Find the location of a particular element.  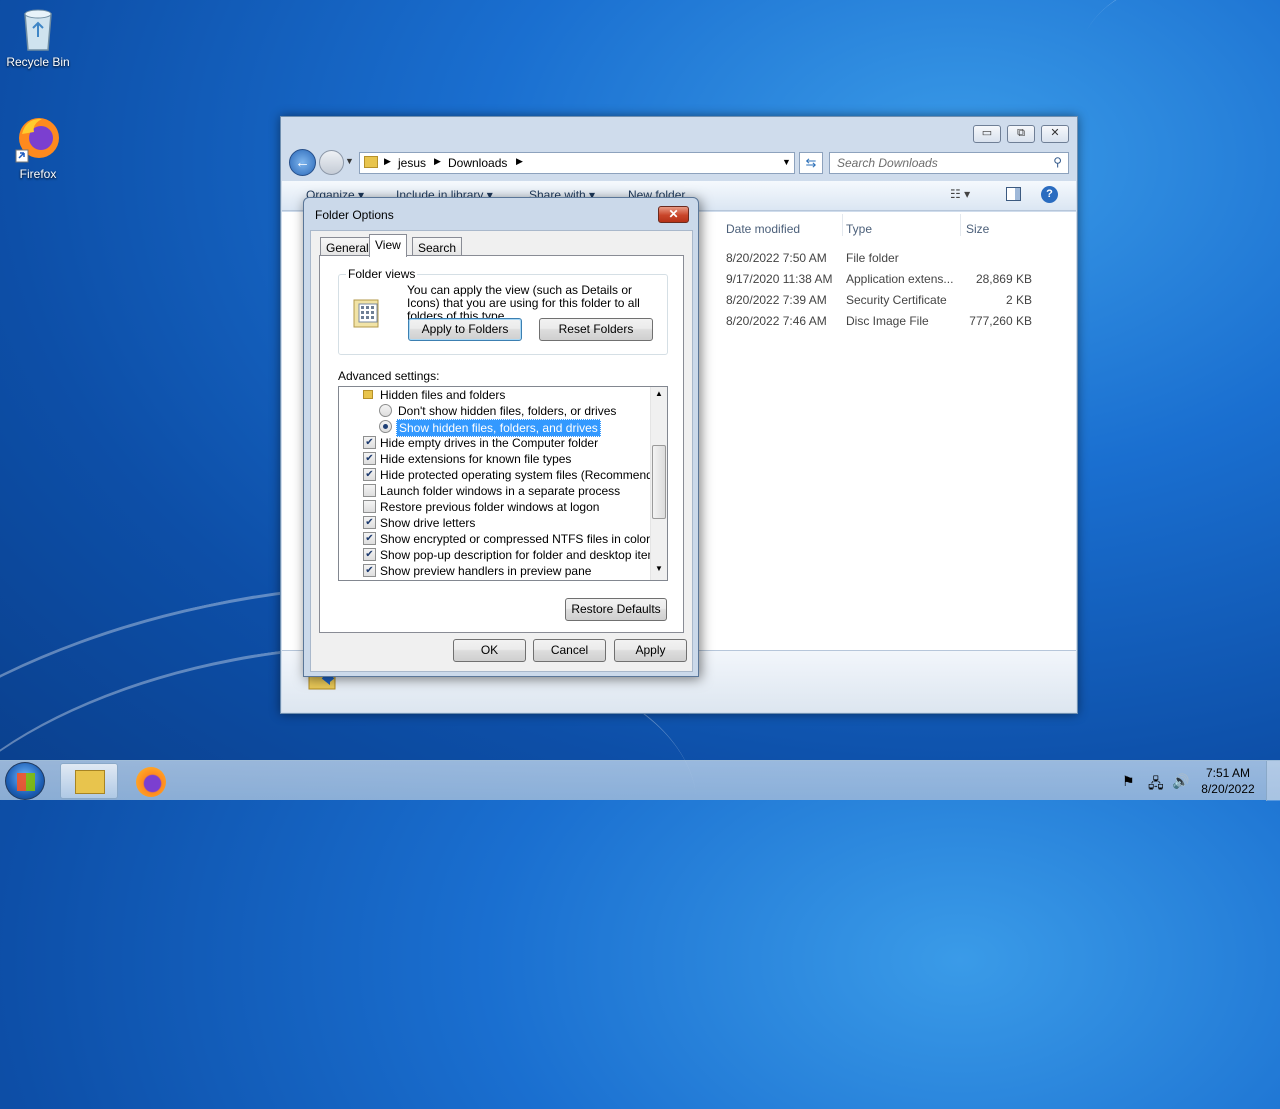

scroll-up-icon: ▲ is located at coordinates (659, 393).